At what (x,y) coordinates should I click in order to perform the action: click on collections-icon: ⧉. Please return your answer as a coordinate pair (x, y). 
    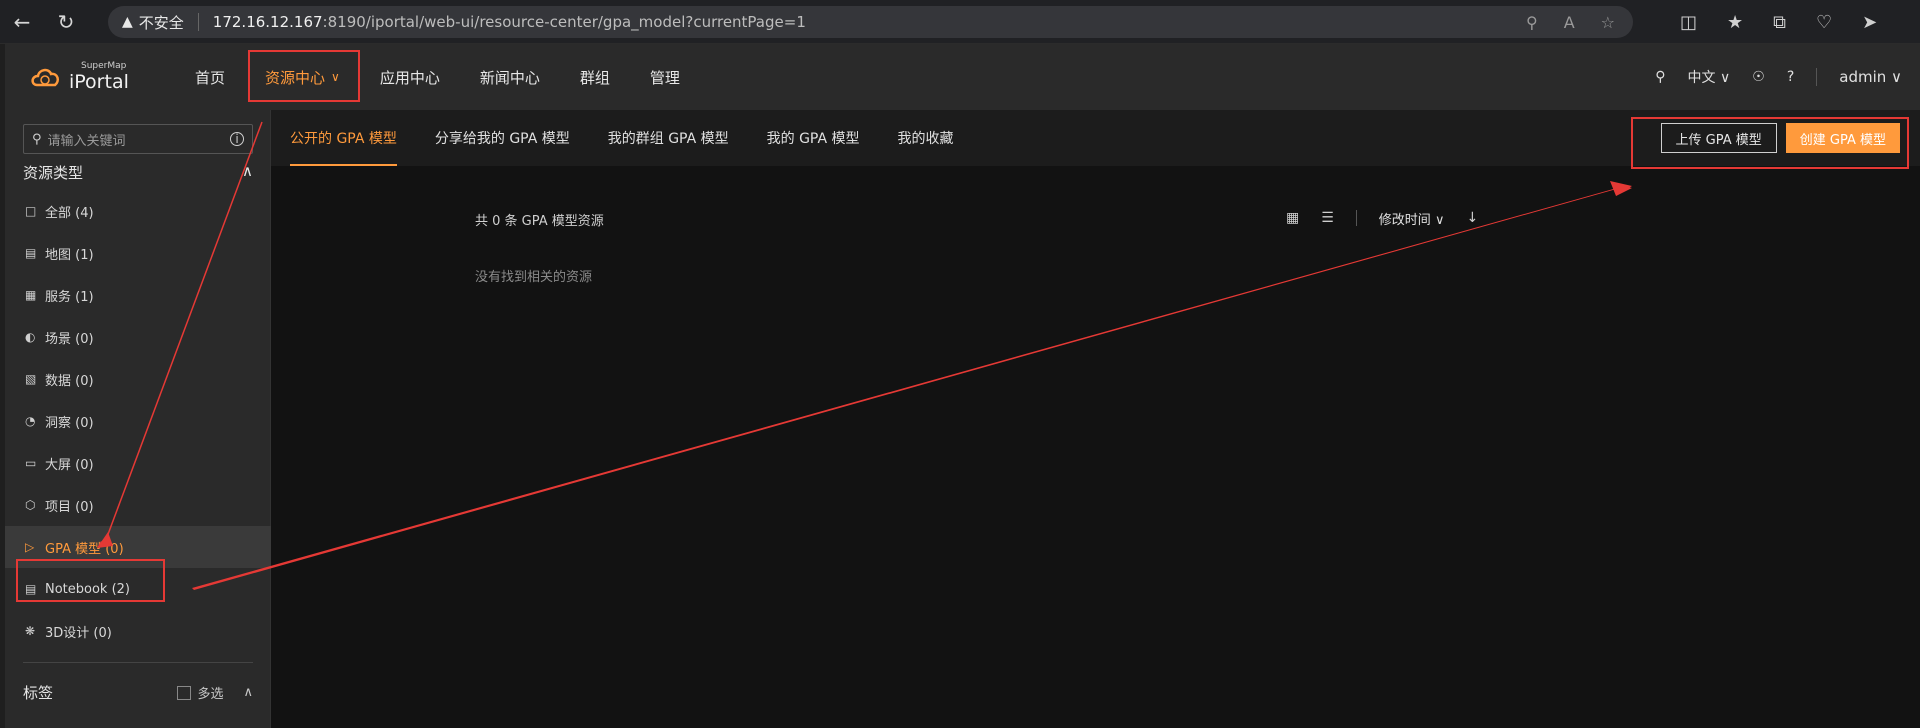
    Looking at the image, I should click on (1779, 22).